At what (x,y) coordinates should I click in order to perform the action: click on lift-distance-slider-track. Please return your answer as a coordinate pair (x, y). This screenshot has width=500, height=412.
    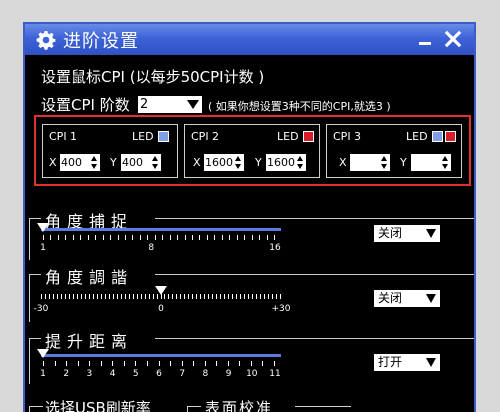
    Looking at the image, I should click on (161, 355).